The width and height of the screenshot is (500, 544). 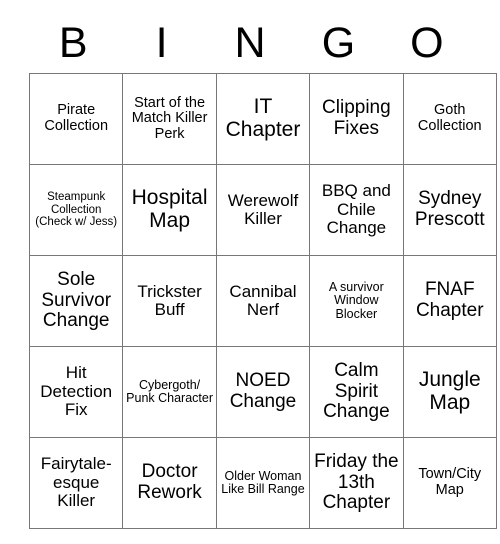 I want to click on bingo-cell: Calm Spirit Change, so click(x=356, y=392).